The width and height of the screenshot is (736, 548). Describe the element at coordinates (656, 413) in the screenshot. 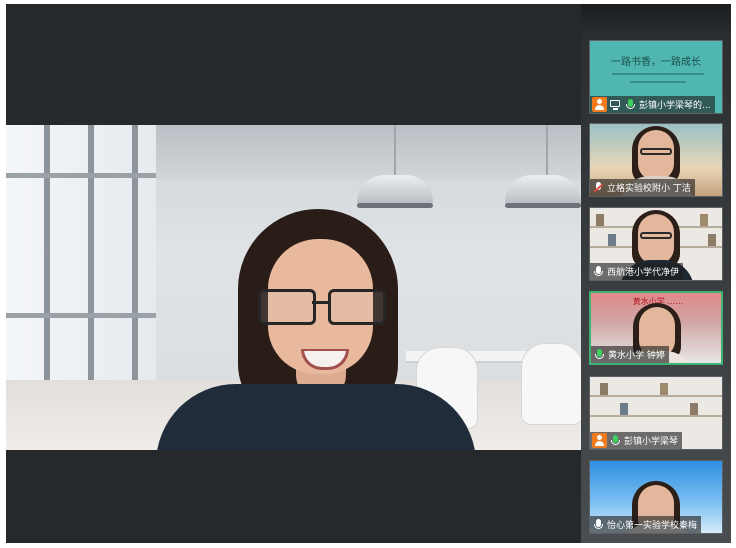

I see `participant-tile: 彭镇小学梁琴` at that location.